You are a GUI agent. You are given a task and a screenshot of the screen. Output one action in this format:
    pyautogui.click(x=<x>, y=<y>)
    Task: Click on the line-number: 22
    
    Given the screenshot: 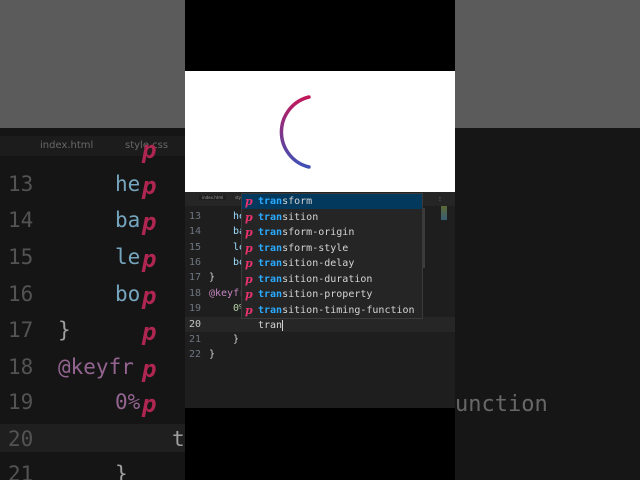 What is the action you would take?
    pyautogui.click(x=194, y=354)
    